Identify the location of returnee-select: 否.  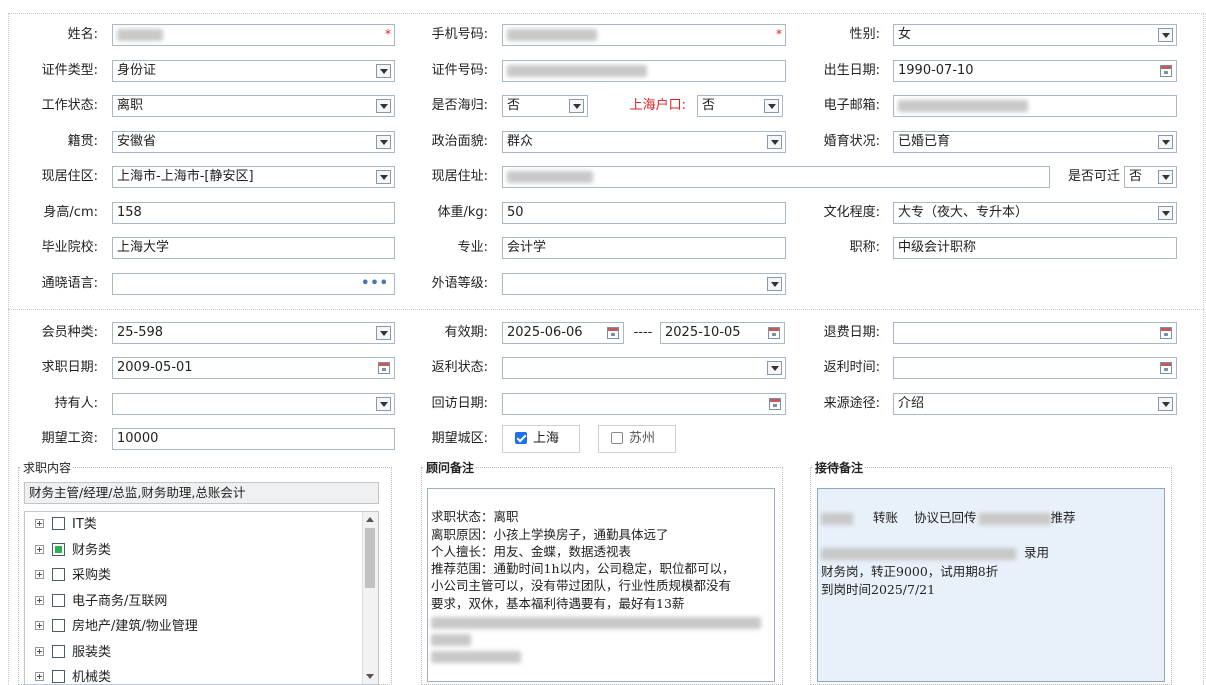
(545, 106).